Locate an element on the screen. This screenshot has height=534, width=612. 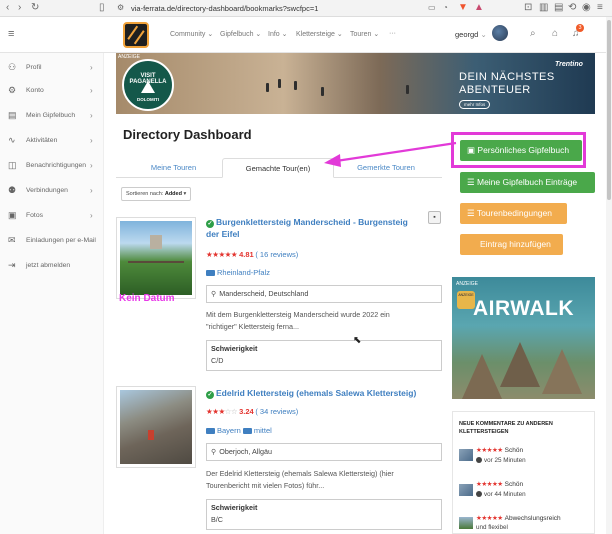
nav-klettersteige: Klettersteige ⌄ is located at coordinates (319, 34).